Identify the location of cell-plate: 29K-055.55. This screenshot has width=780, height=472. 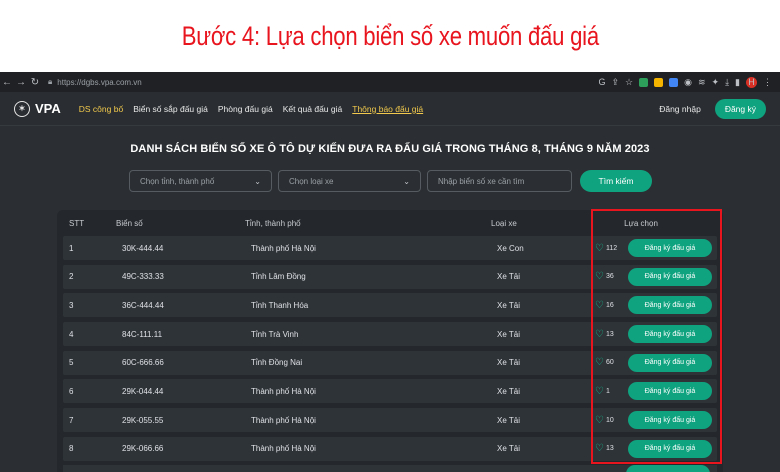
(143, 420).